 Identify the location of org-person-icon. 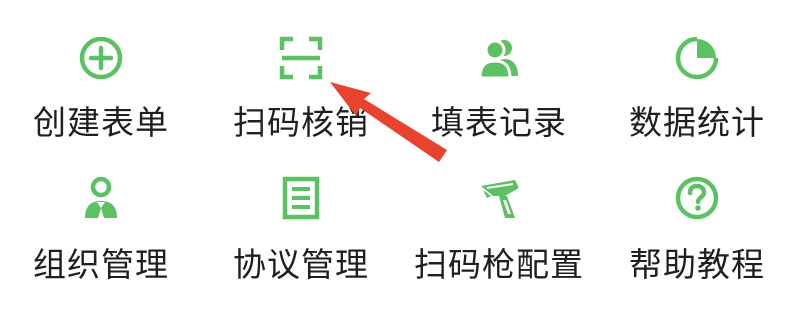
(101, 198).